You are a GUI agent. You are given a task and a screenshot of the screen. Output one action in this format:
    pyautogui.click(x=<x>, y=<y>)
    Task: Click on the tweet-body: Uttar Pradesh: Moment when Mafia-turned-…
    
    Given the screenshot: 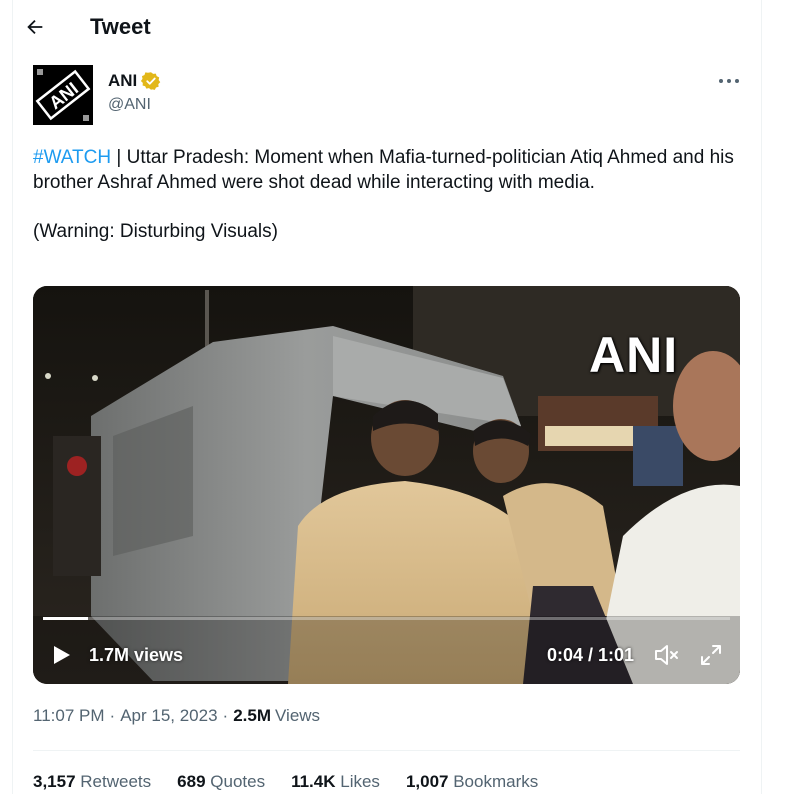 What is the action you would take?
    pyautogui.click(x=383, y=170)
    